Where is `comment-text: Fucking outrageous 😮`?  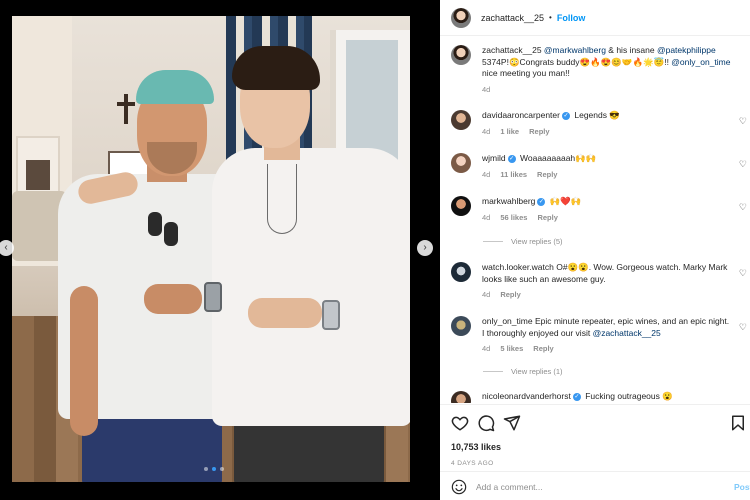 comment-text: Fucking outrageous 😮 is located at coordinates (629, 396).